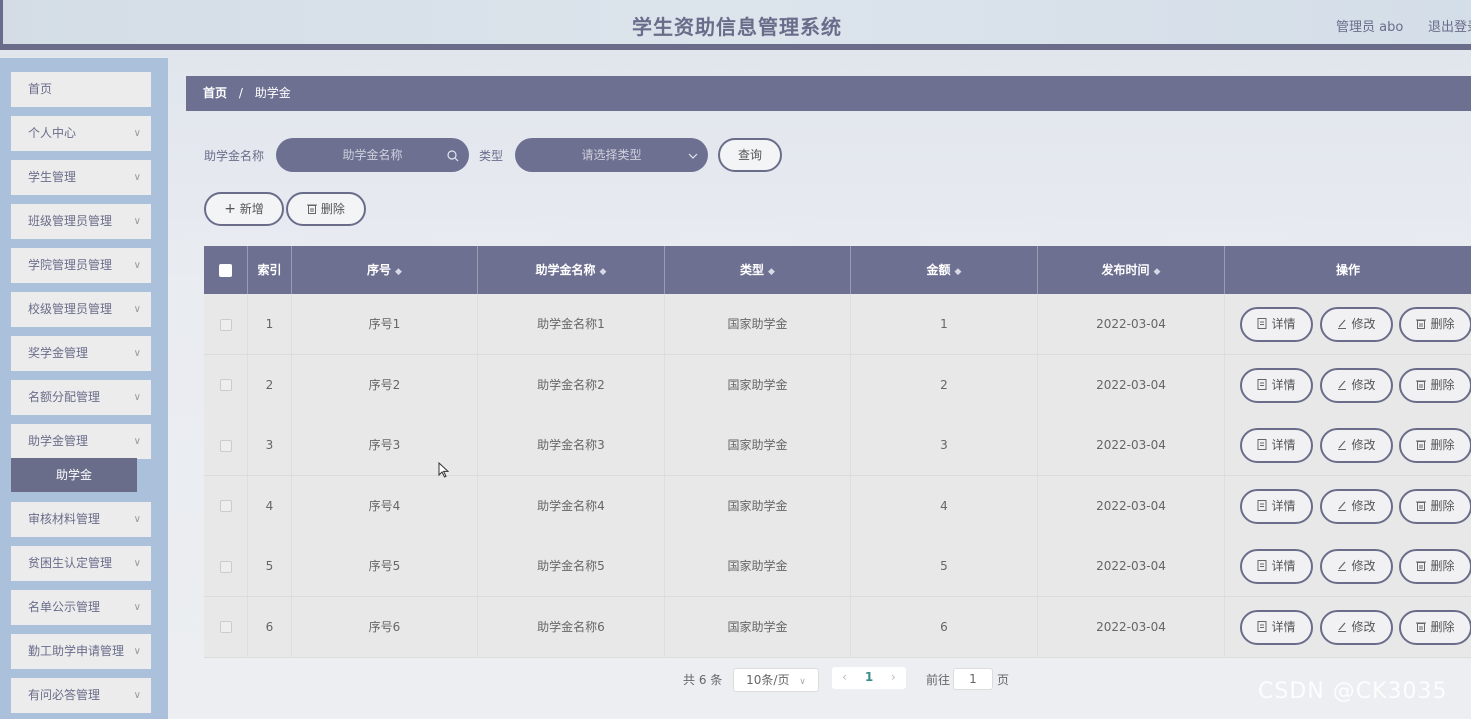 The width and height of the screenshot is (1471, 719). Describe the element at coordinates (64, 397) in the screenshot. I see `sidebar-item-label: 名额分配管理` at that location.